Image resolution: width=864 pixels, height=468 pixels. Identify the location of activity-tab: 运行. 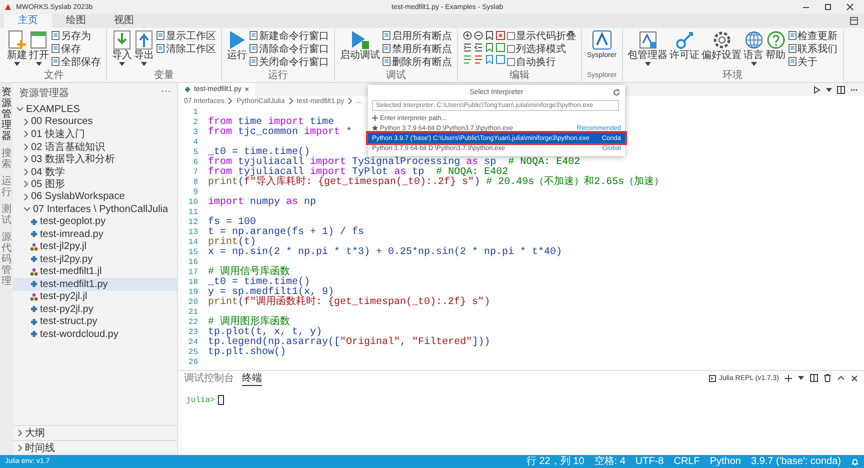
(7, 187).